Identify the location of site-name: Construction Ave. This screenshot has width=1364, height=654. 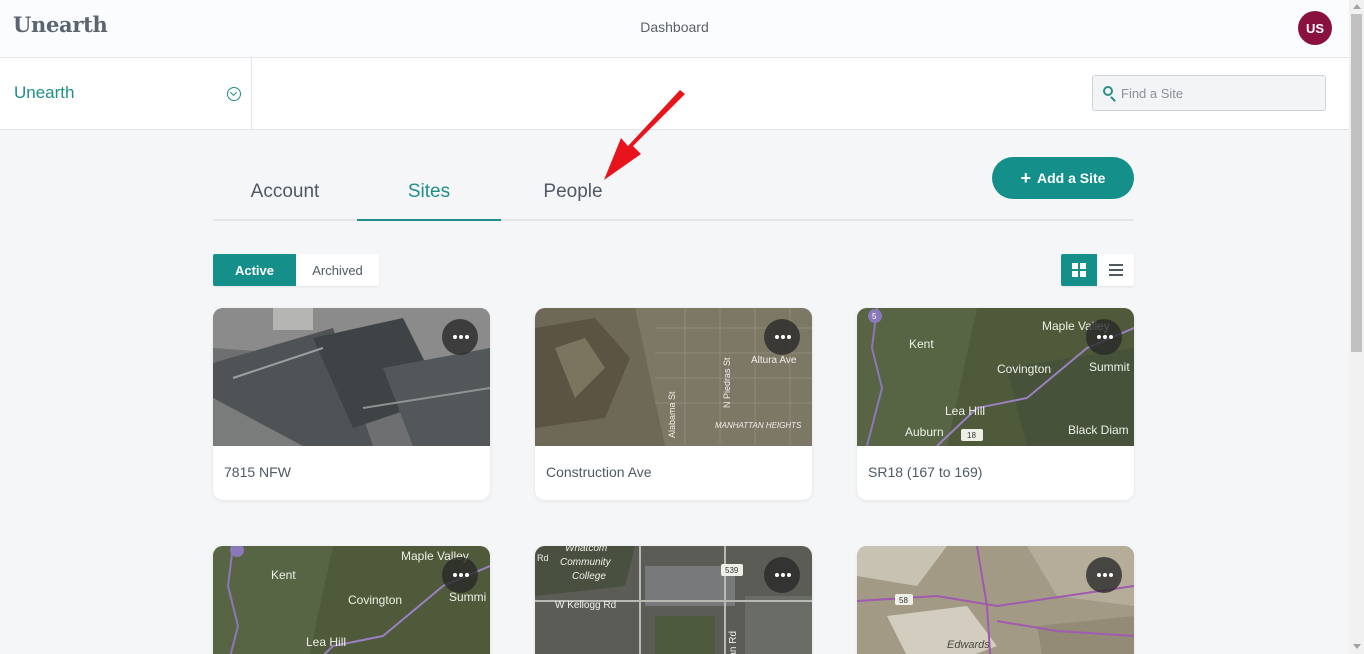
(599, 472).